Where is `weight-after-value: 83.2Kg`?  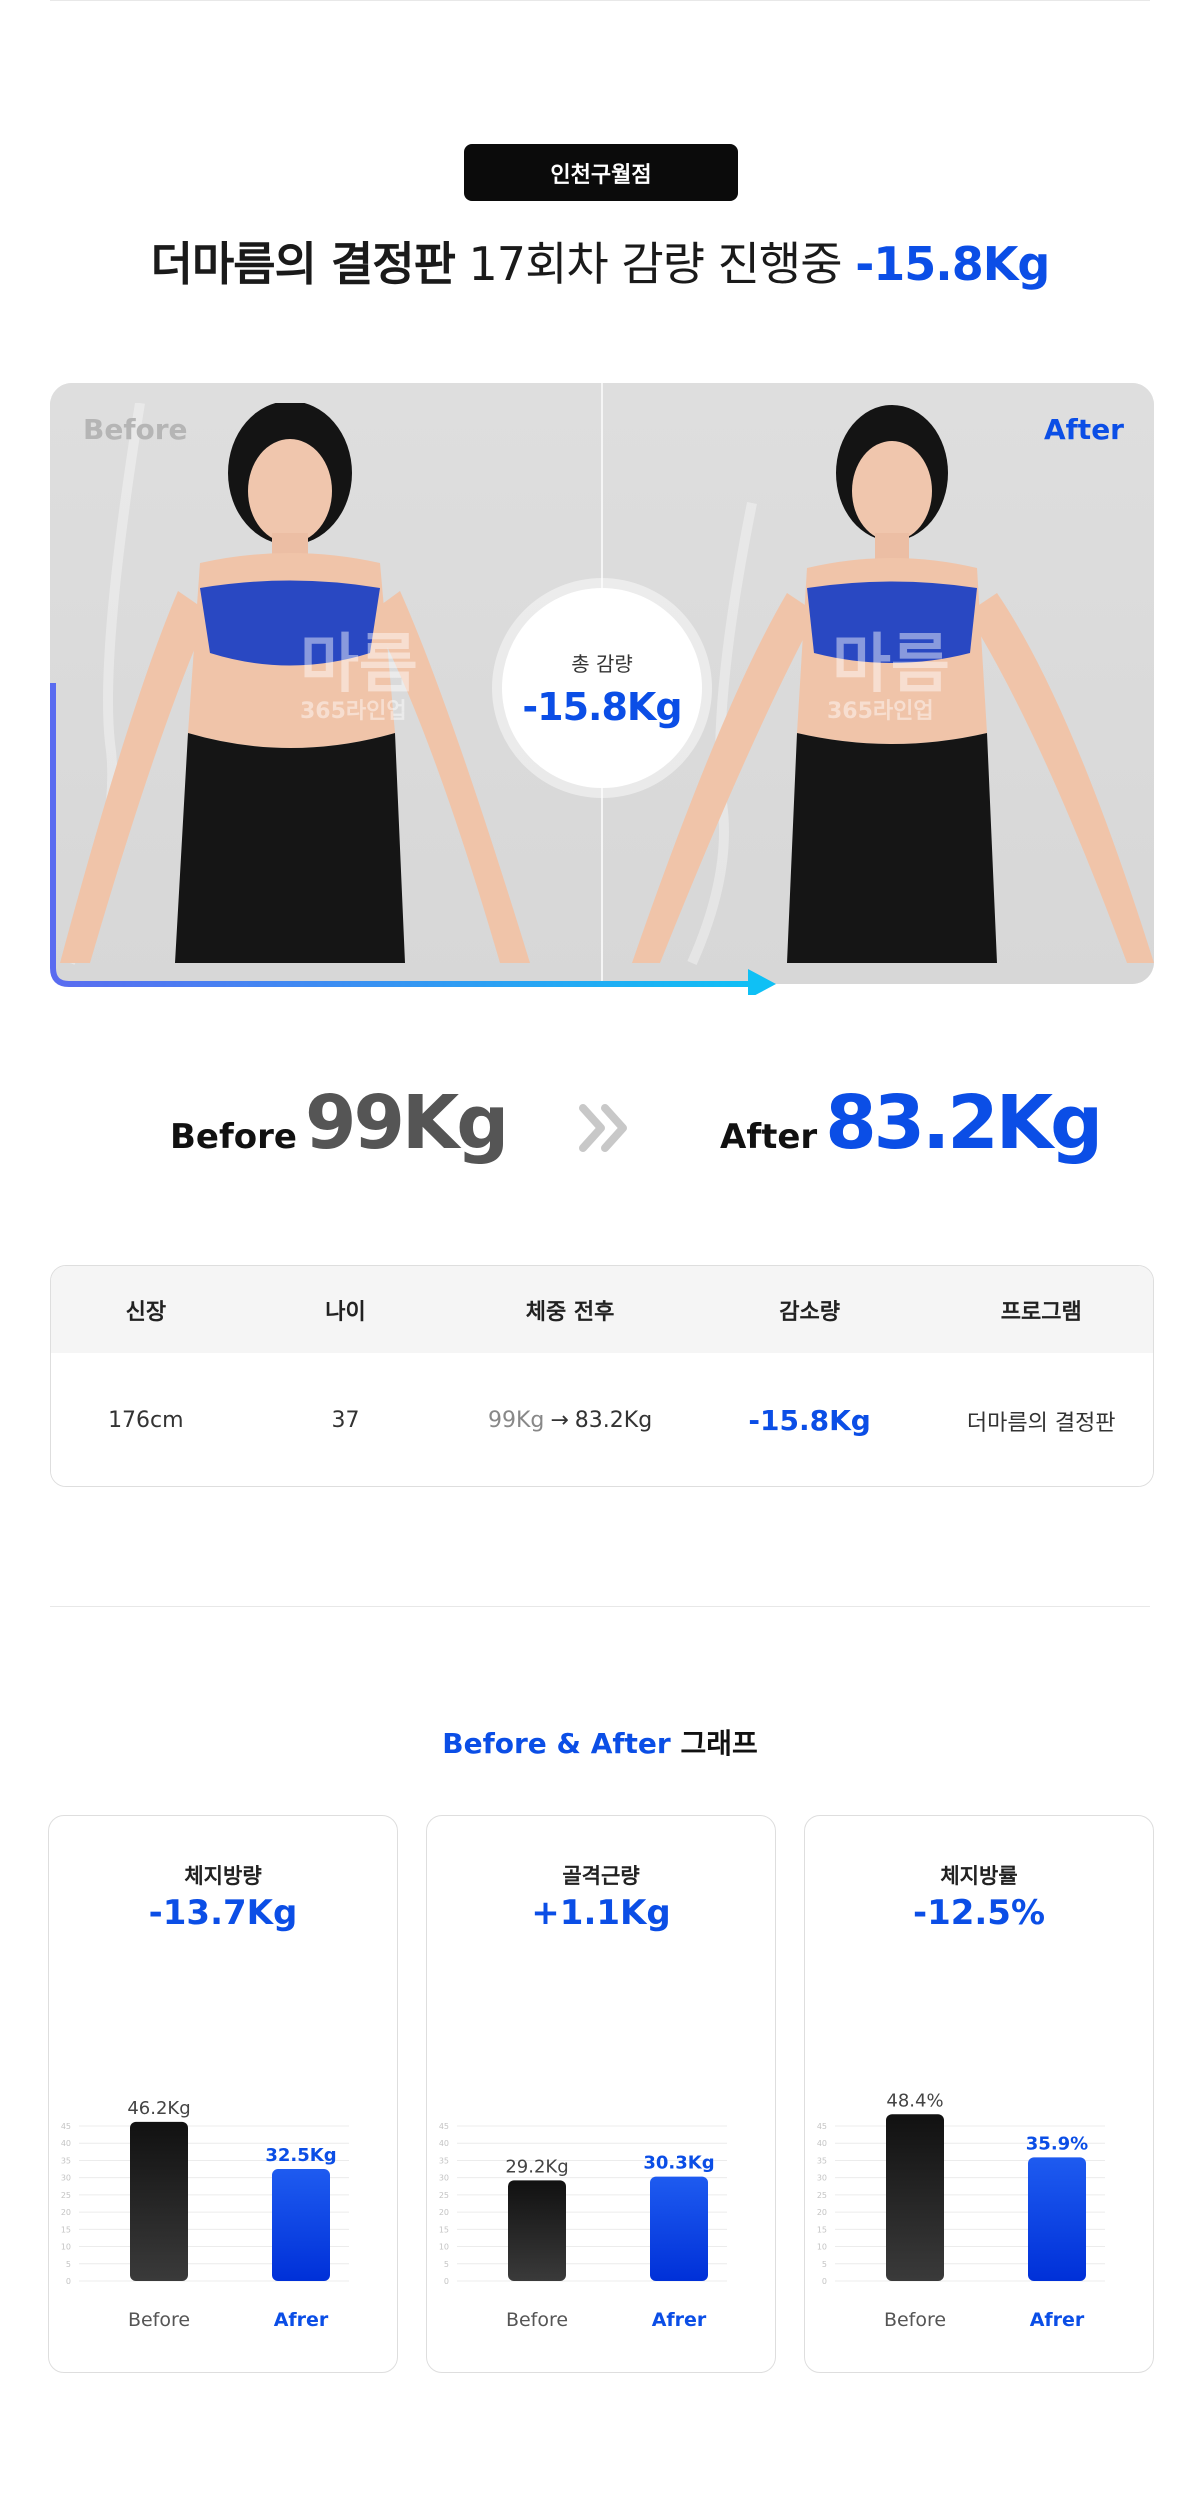
weight-after-value: 83.2Kg is located at coordinates (964, 1123).